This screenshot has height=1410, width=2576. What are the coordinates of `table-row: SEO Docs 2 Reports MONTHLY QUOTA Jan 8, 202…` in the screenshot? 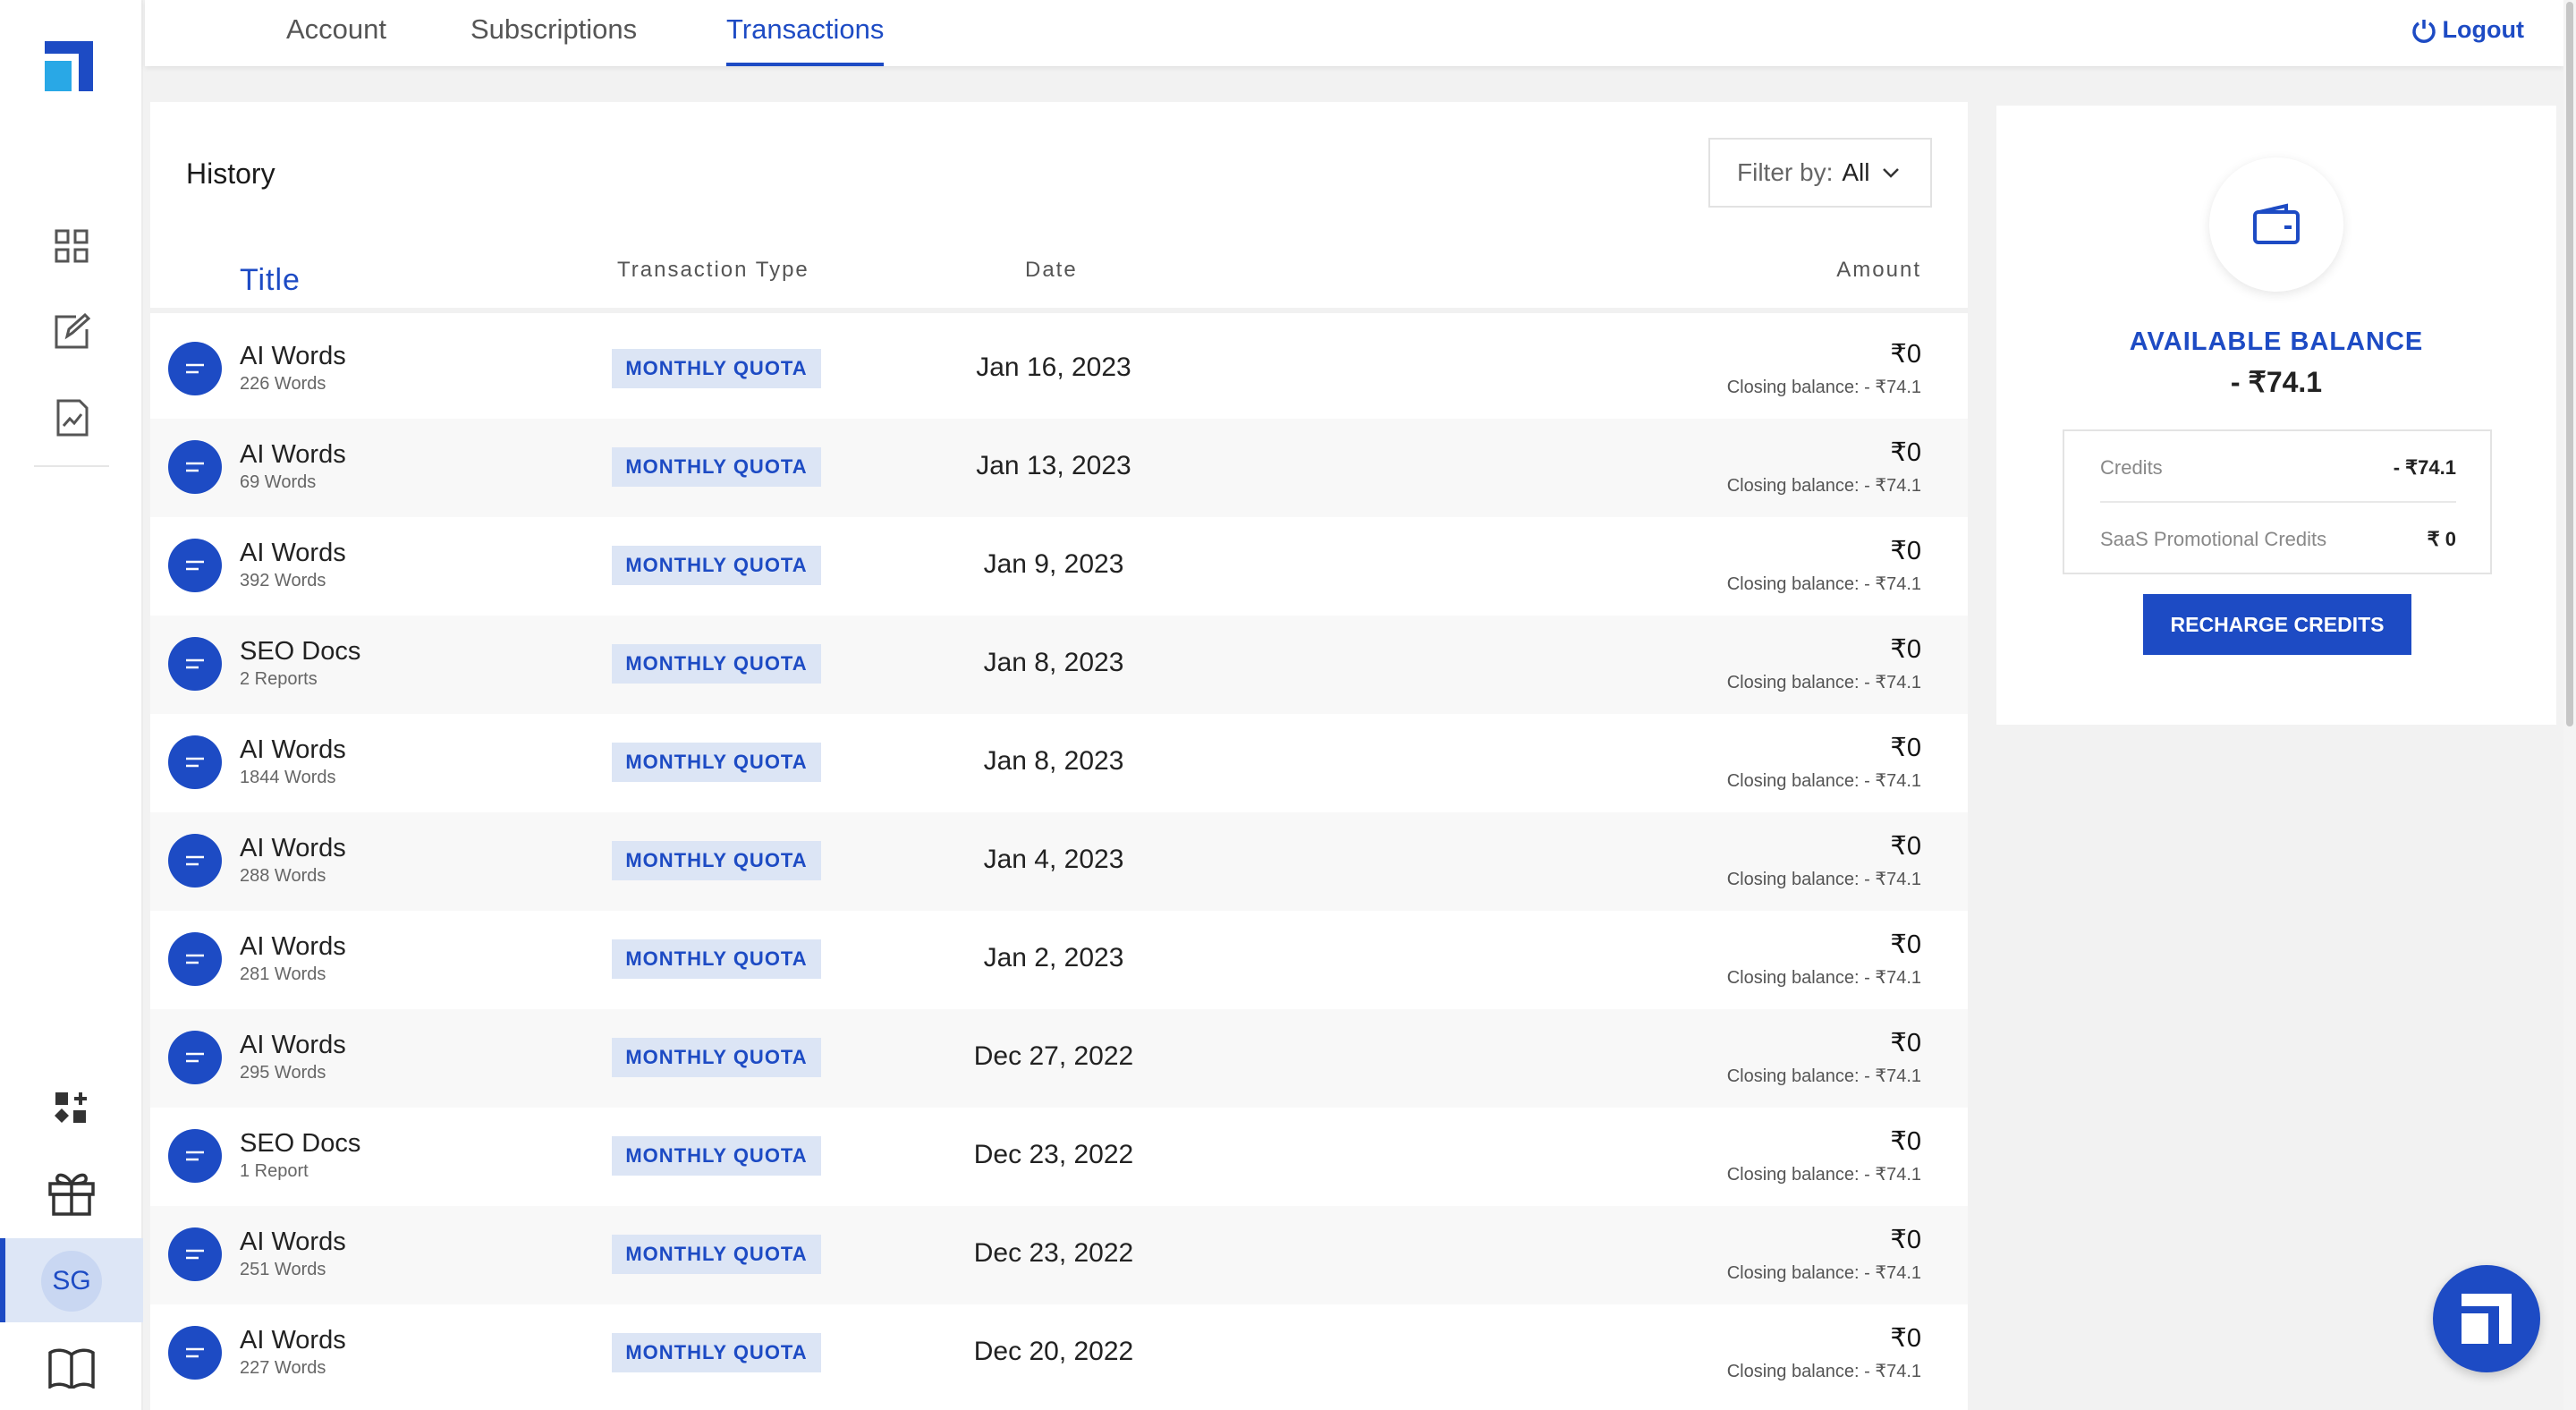 It's located at (1059, 665).